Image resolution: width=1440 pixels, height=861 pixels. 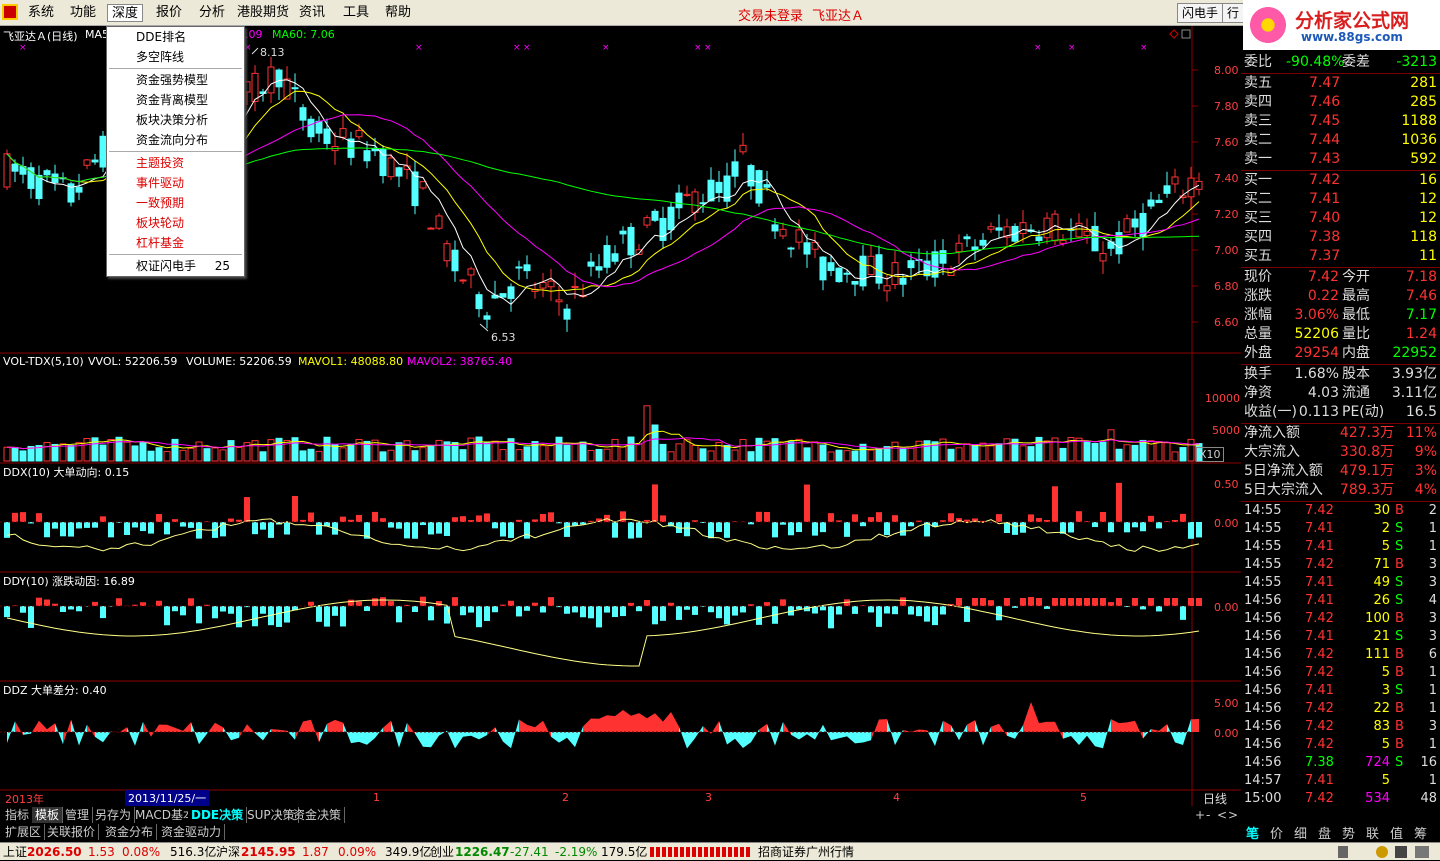 What do you see at coordinates (175, 140) in the screenshot?
I see `depth-menu-item: 资金流向分布` at bounding box center [175, 140].